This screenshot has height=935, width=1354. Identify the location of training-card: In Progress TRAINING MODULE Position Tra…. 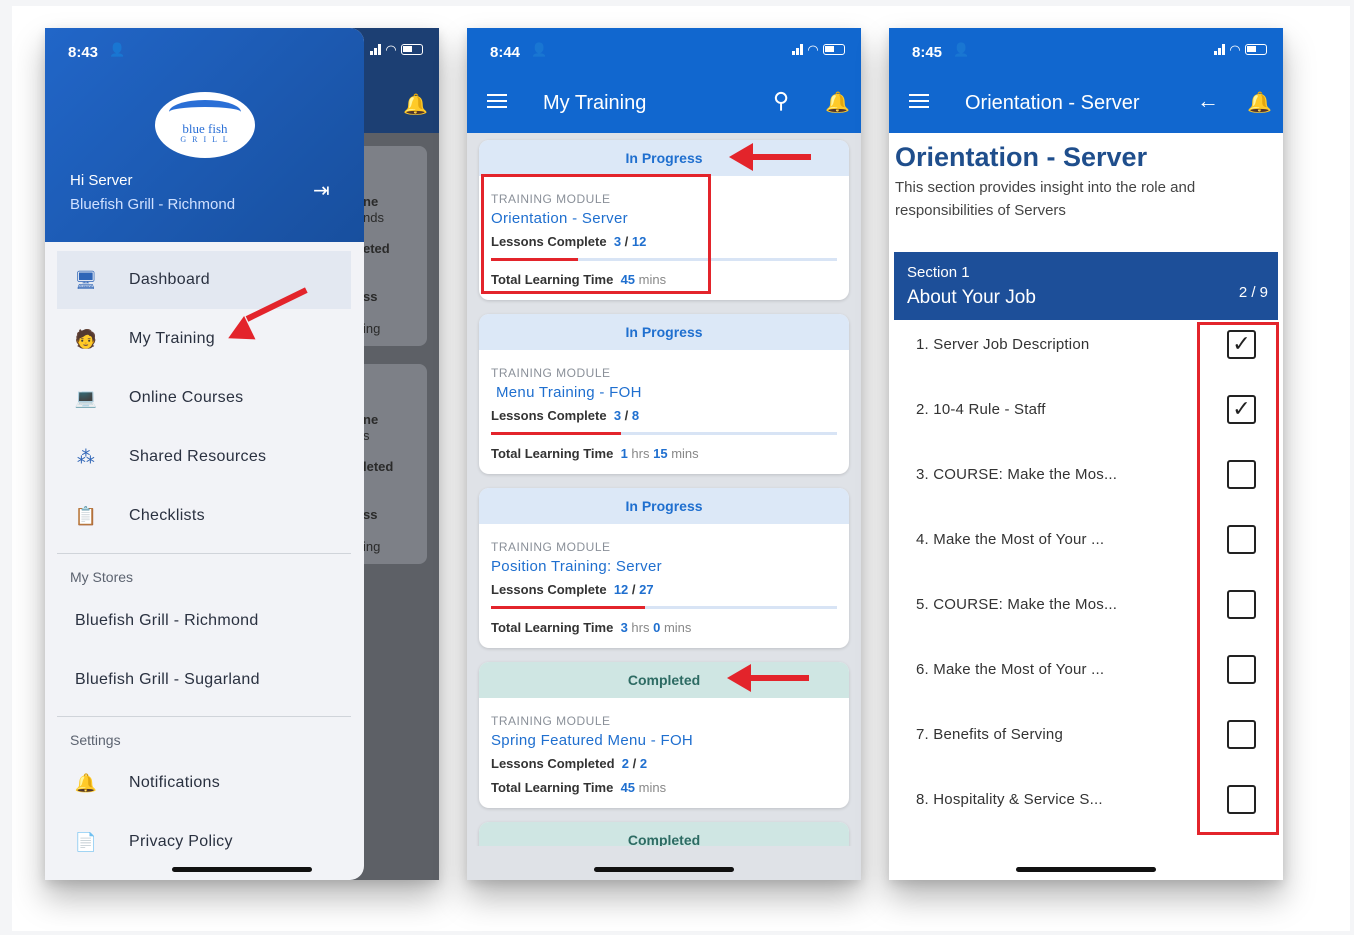
(664, 568).